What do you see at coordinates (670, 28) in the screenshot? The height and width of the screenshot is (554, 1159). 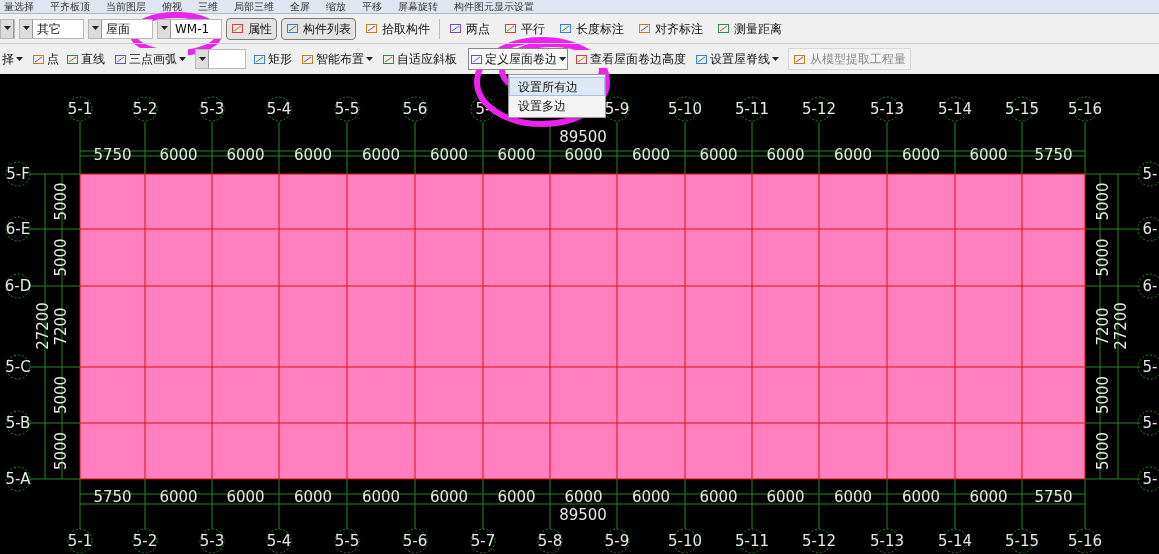 I see `toolbar-button: 对齐标注` at bounding box center [670, 28].